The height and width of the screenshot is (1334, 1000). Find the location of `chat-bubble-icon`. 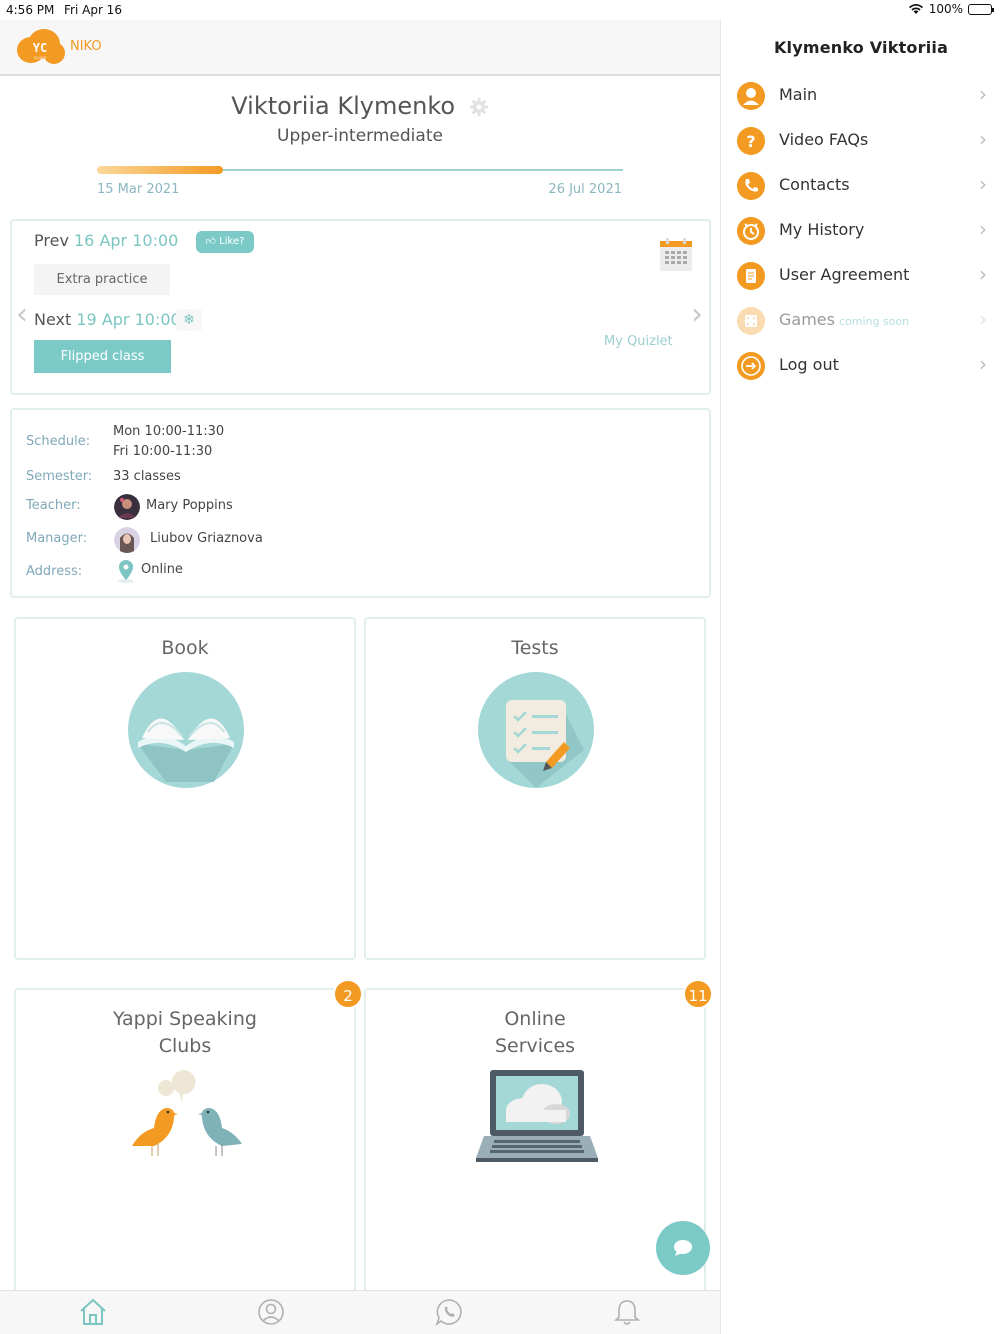

chat-bubble-icon is located at coordinates (683, 1248).